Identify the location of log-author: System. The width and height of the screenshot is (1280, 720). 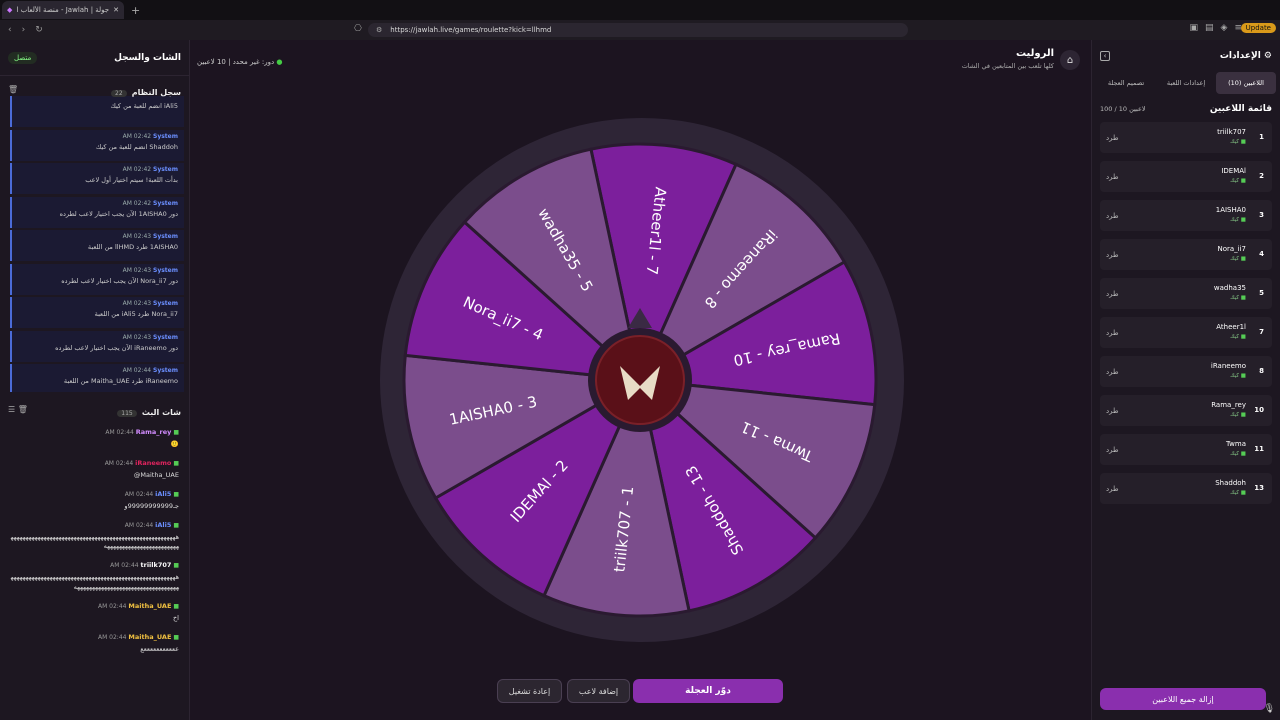
(165, 169).